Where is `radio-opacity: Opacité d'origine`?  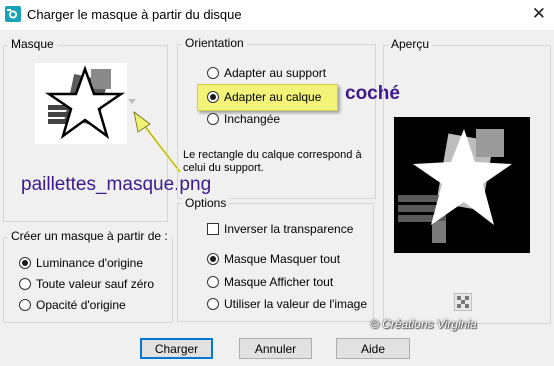
radio-opacity: Opacité d'origine is located at coordinates (72, 305).